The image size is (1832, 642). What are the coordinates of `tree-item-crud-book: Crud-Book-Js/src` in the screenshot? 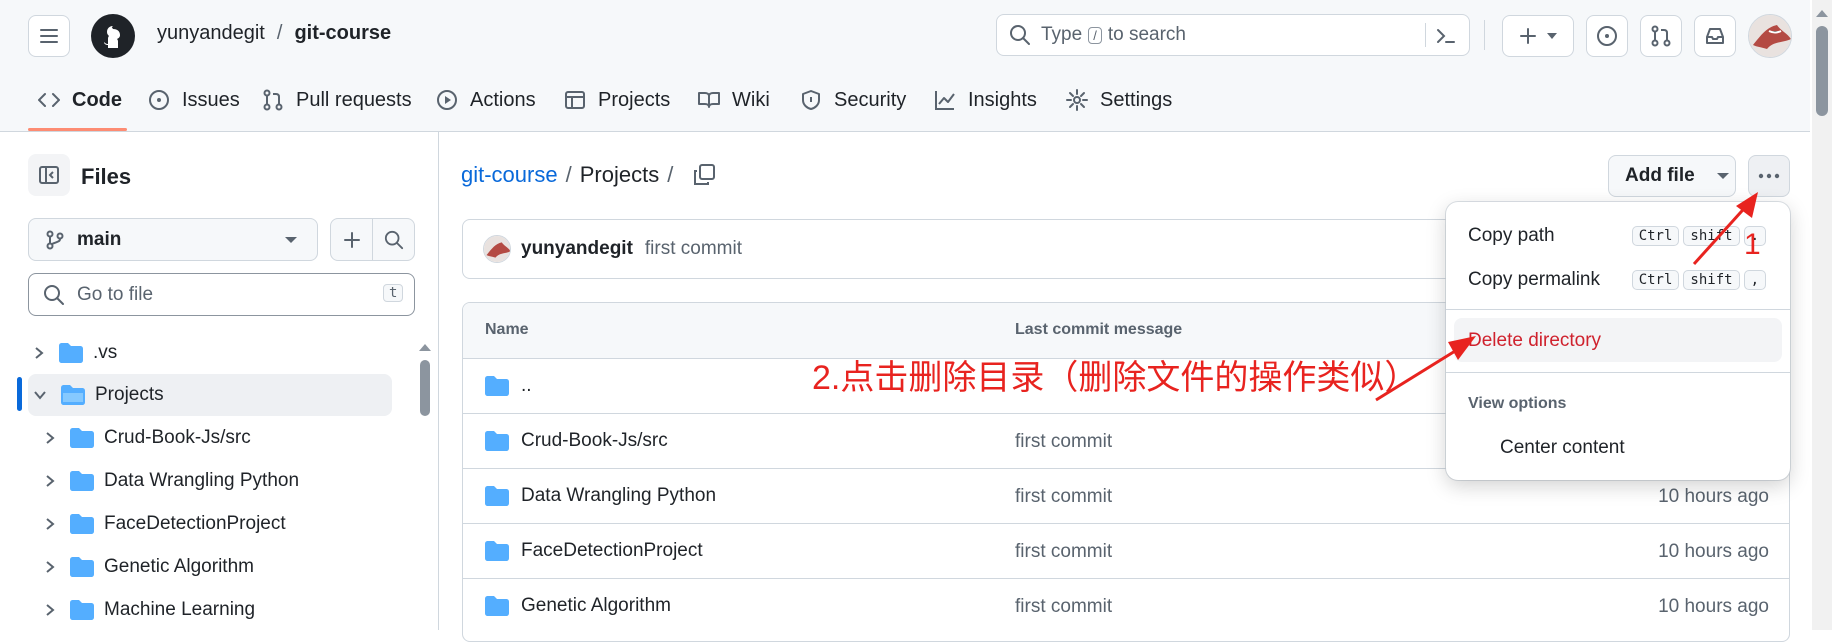 It's located at (200, 438).